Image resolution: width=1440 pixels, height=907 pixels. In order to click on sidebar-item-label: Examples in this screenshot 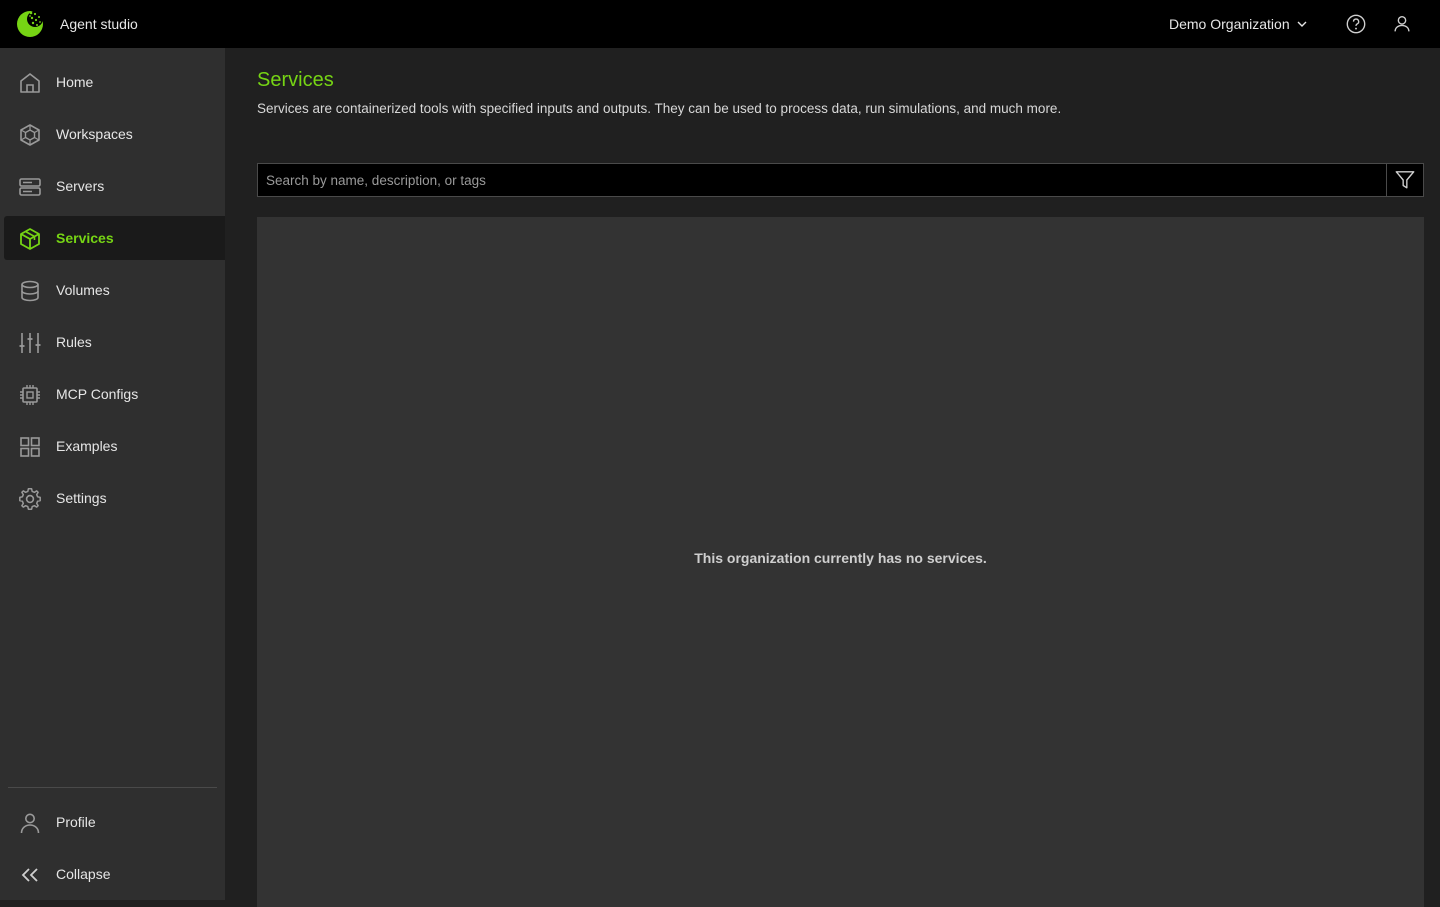, I will do `click(87, 446)`.